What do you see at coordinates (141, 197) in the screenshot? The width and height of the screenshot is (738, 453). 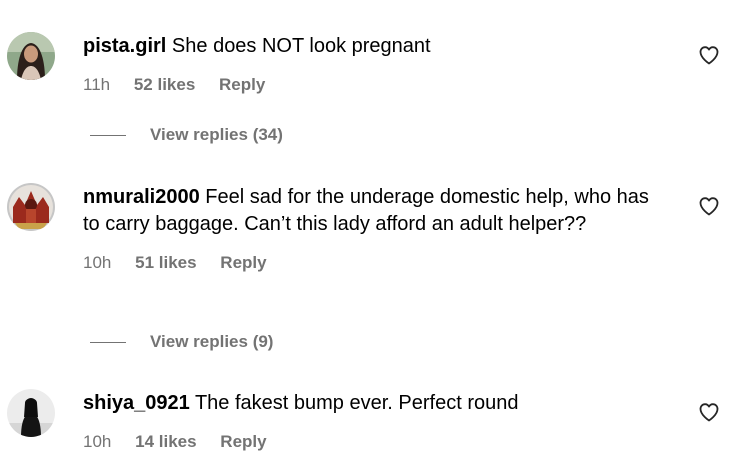 I see `comment-username: nmurali2000` at bounding box center [141, 197].